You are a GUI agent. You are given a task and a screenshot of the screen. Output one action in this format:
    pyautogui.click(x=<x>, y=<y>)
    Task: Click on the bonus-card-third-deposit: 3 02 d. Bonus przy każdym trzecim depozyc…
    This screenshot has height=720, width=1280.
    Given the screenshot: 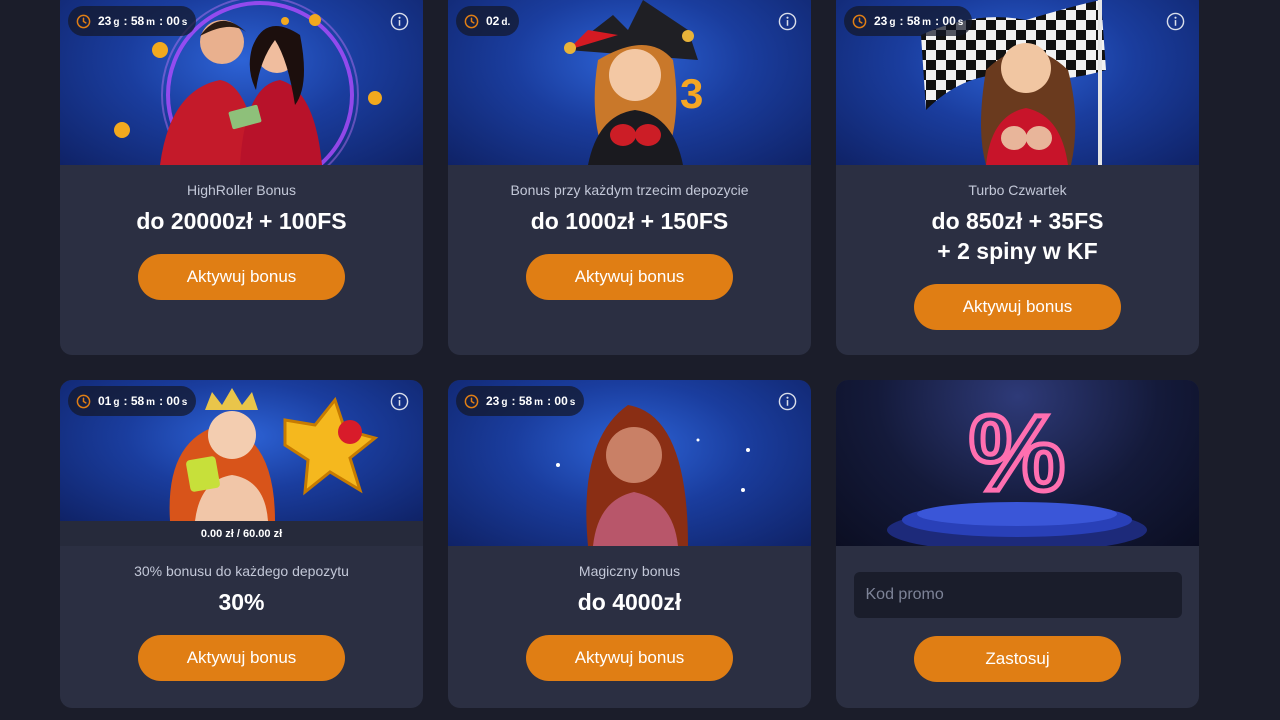 What is the action you would take?
    pyautogui.click(x=629, y=177)
    